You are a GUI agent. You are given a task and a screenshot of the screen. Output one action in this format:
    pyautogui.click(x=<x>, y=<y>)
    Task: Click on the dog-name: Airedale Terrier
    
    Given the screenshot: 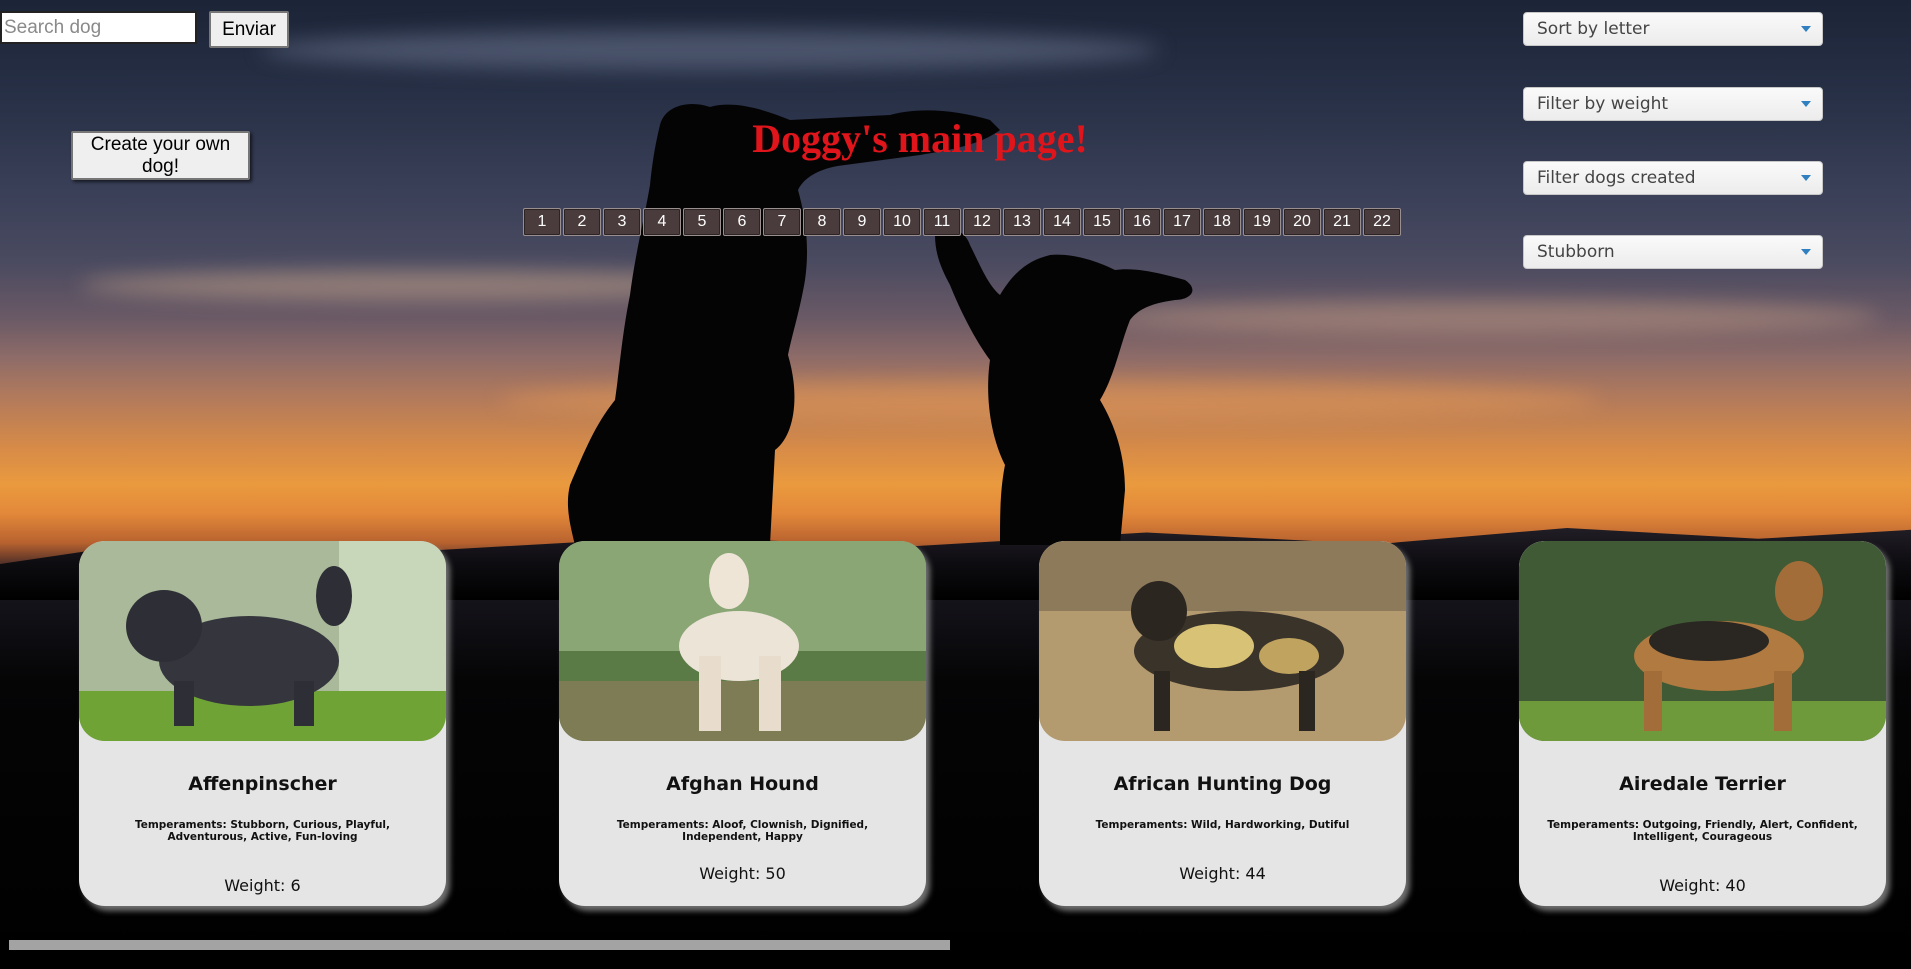 What is the action you would take?
    pyautogui.click(x=1702, y=784)
    